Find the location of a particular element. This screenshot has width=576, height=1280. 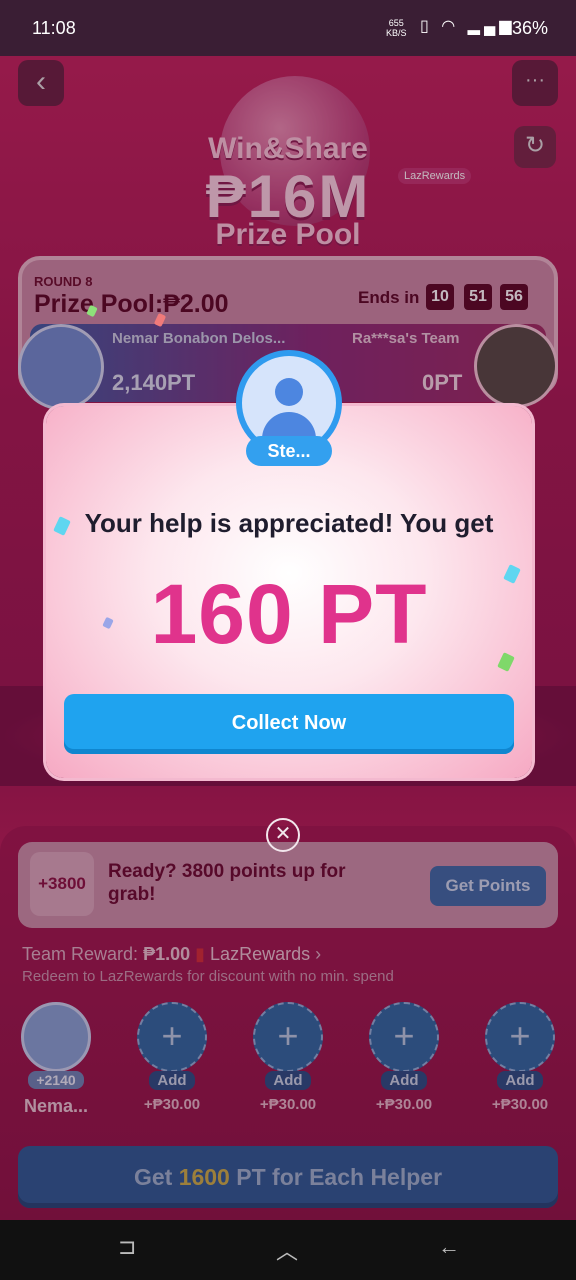

popup-message: Your help is appreciated! You get is located at coordinates (289, 523).